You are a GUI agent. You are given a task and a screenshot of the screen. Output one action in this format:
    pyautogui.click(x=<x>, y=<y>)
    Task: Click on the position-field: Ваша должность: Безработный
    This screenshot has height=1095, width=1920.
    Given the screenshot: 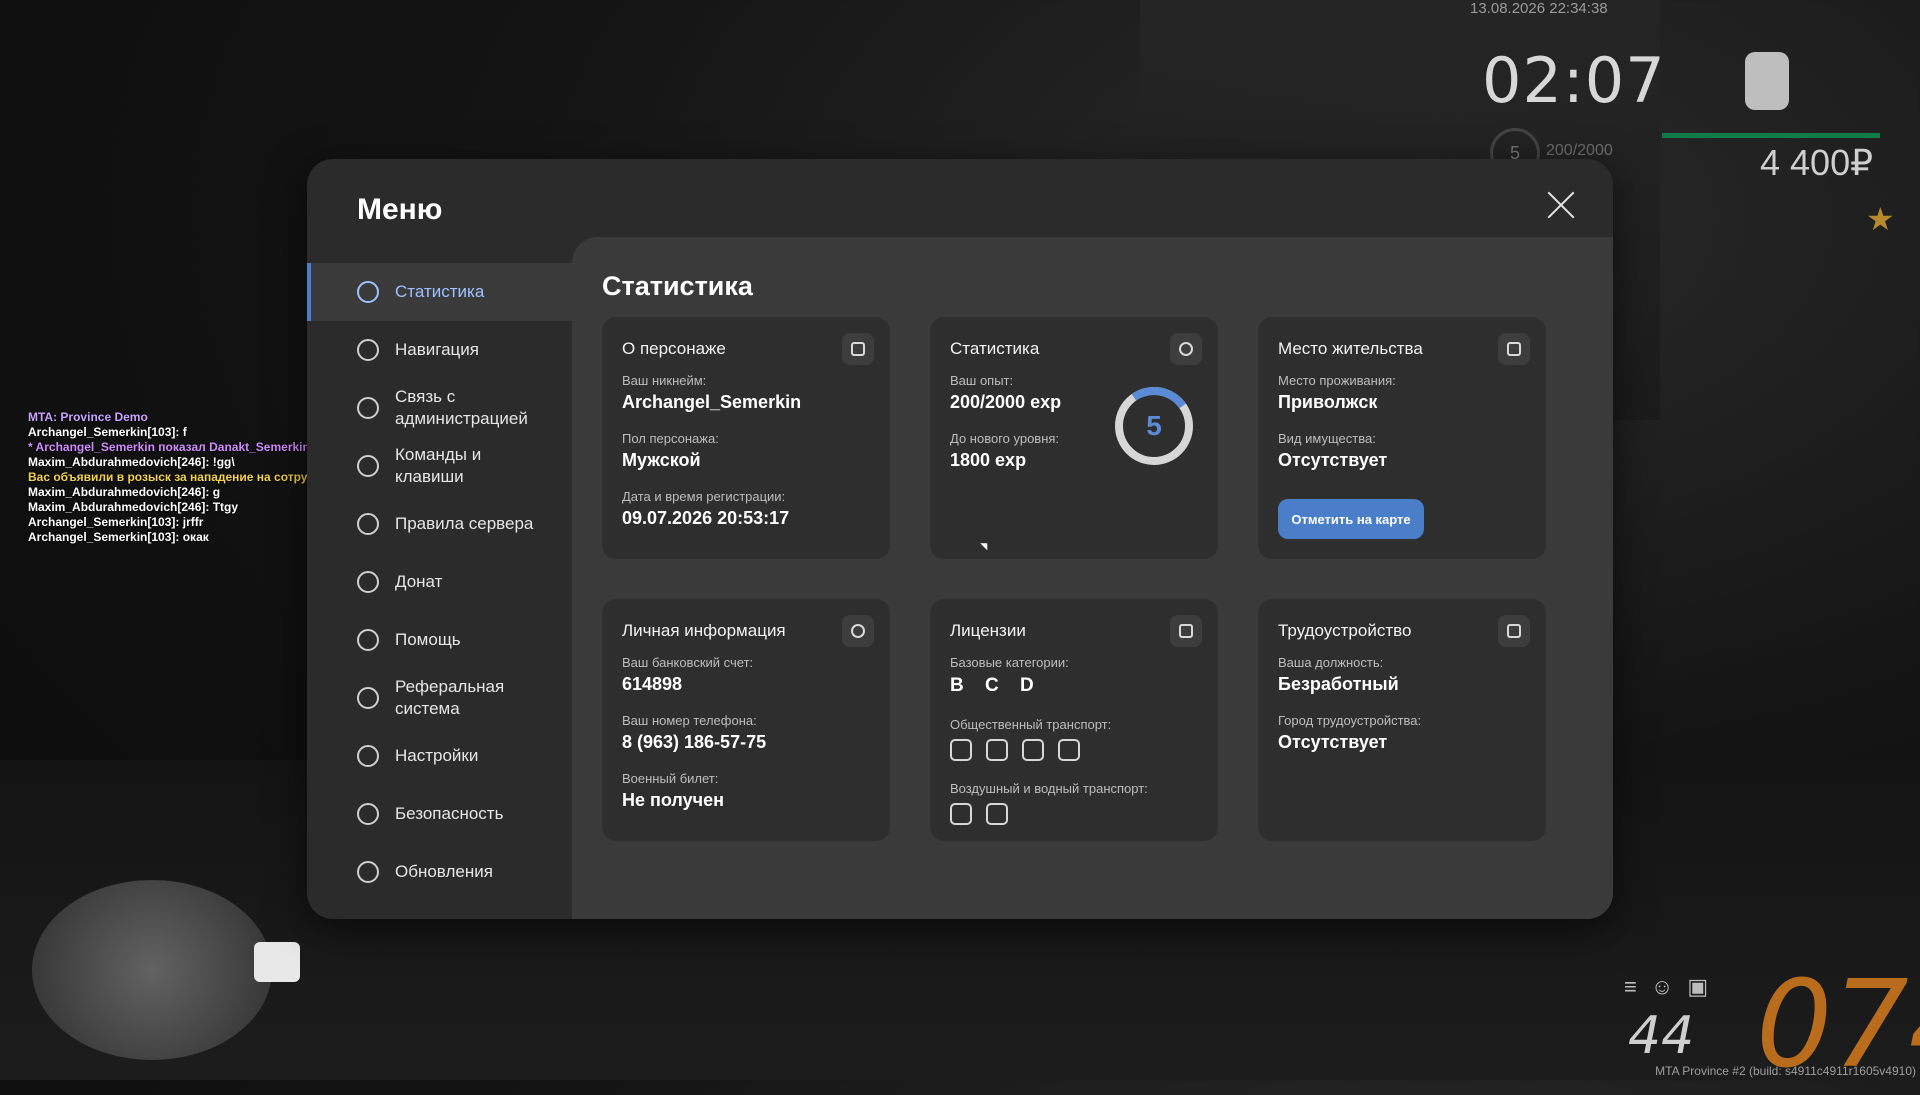 What is the action you would take?
    pyautogui.click(x=1338, y=675)
    